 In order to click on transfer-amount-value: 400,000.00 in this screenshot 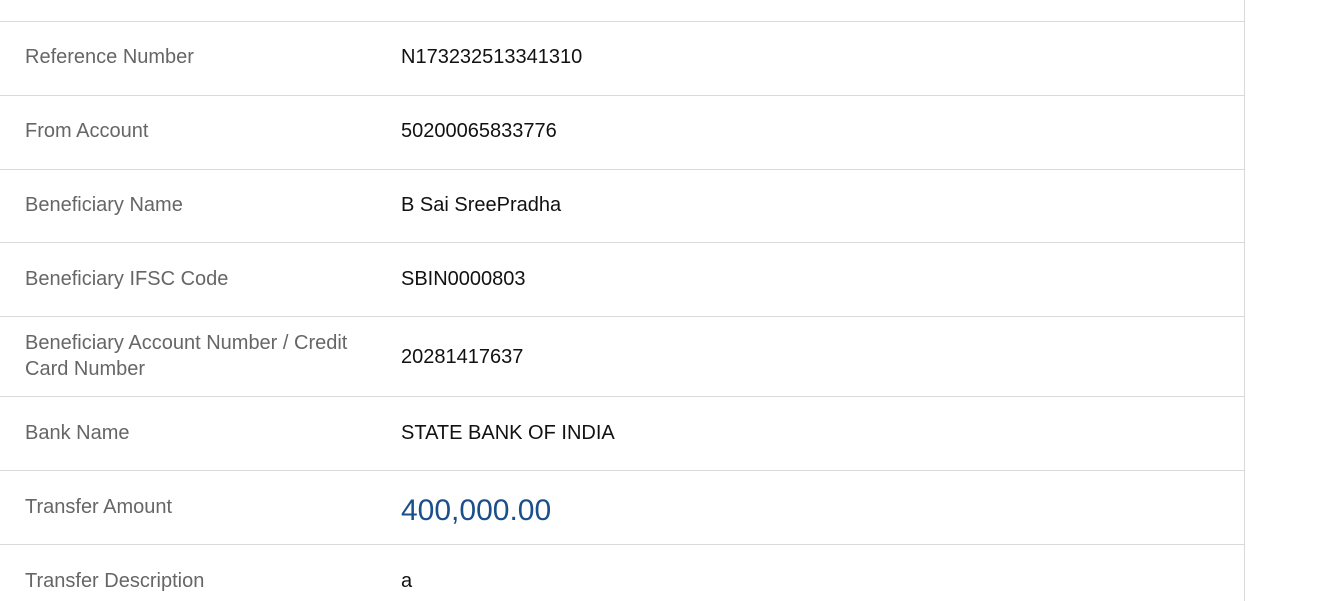, I will do `click(476, 510)`.